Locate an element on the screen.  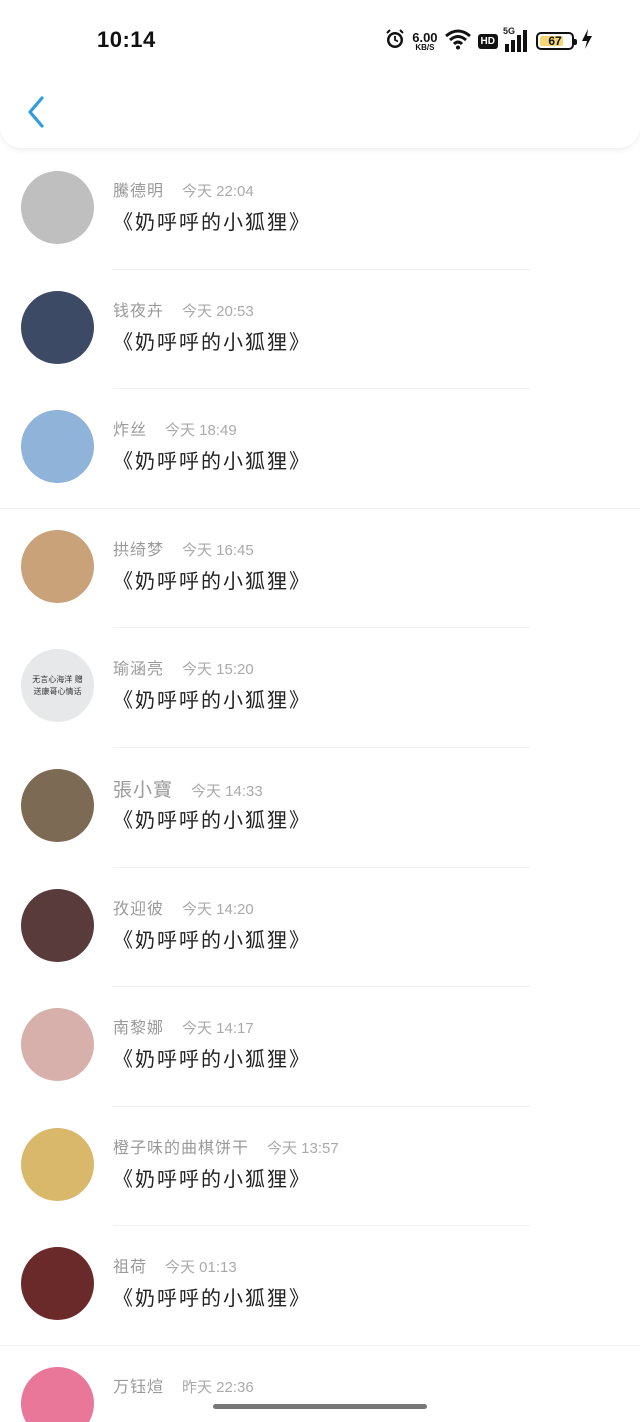
header: 10:14 6.00 KB/S HD 5G 67 is located at coordinates (320, 74).